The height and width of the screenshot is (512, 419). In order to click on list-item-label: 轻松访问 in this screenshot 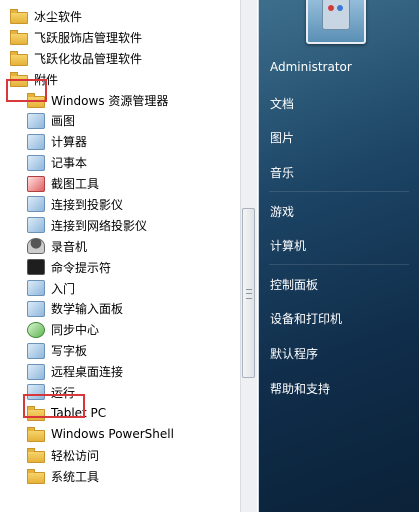, I will do `click(75, 455)`.